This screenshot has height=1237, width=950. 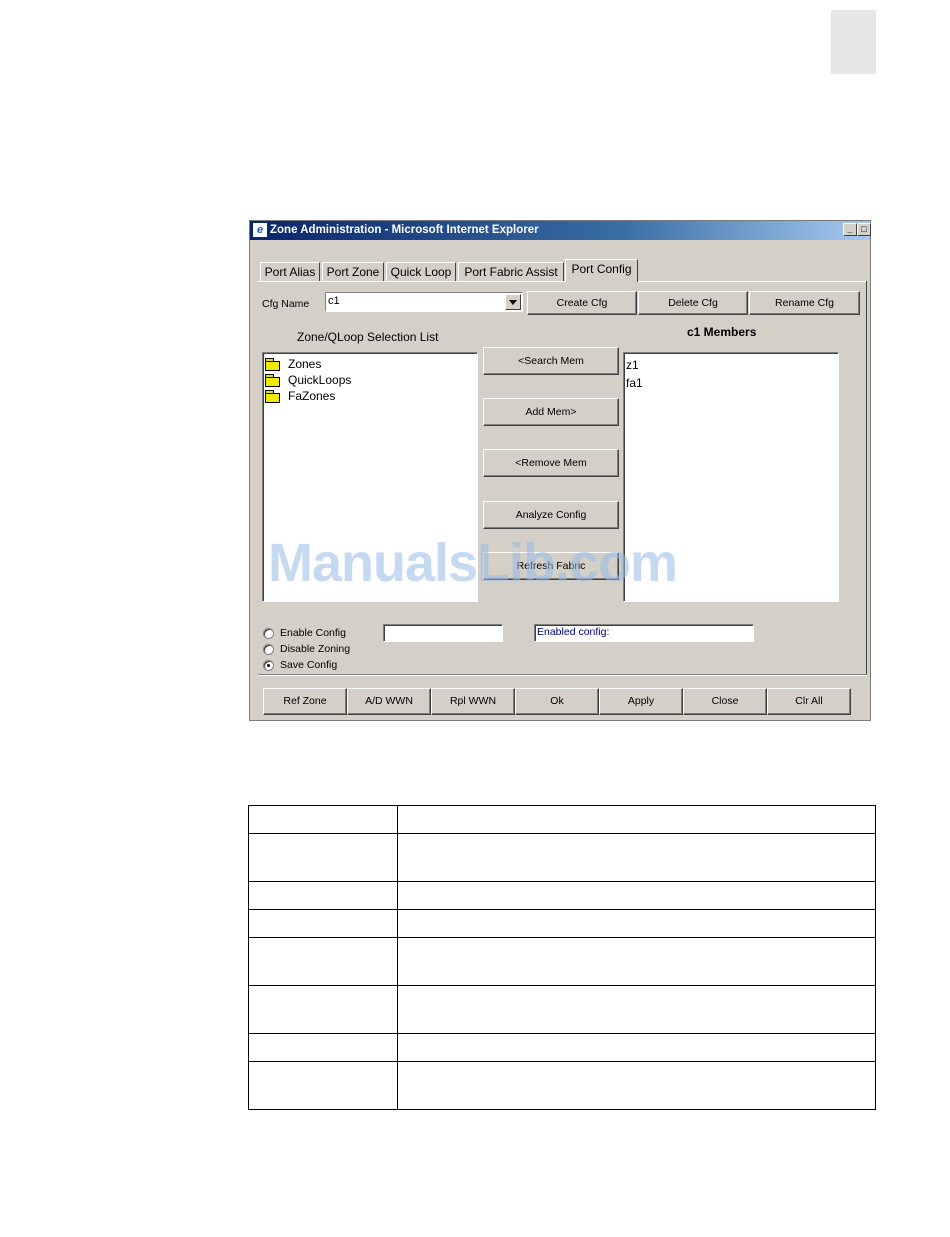 I want to click on cfg-name-label: Cfg Name, so click(x=286, y=304).